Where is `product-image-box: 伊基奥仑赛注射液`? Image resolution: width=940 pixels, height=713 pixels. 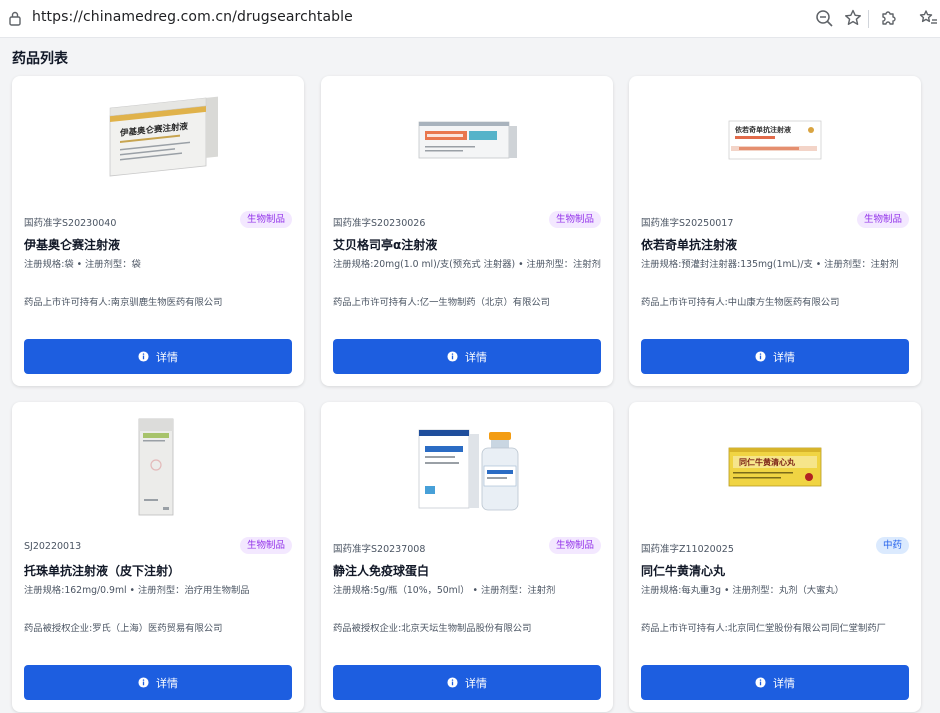 product-image-box: 伊基奥仑赛注射液 is located at coordinates (163, 136).